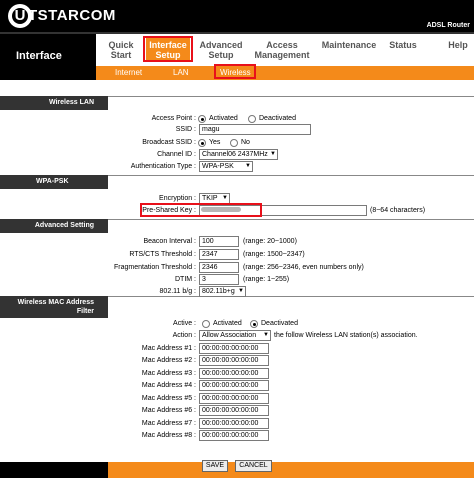 This screenshot has height=478, width=474. Describe the element at coordinates (266, 279) in the screenshot. I see `dtim-hint: (range: 1~255)` at that location.